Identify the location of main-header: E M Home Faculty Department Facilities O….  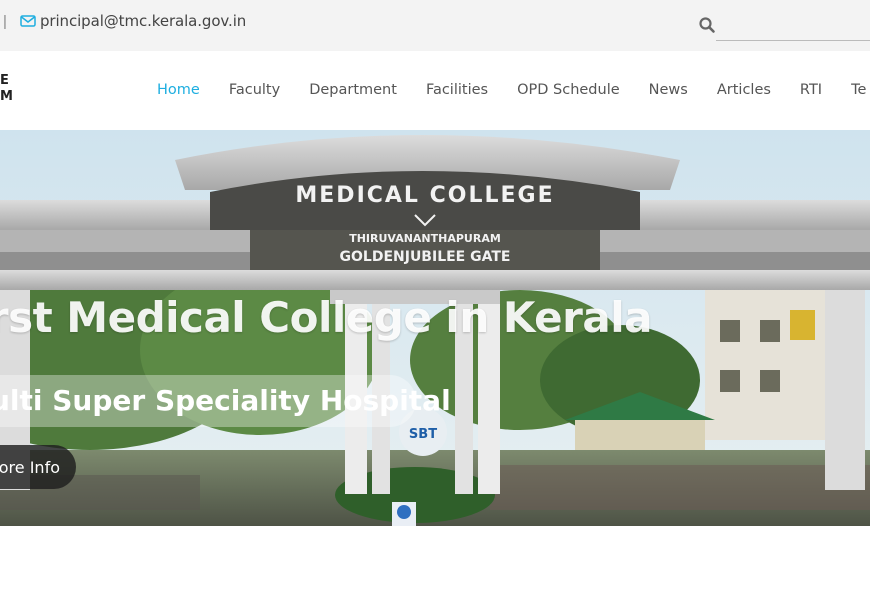
(435, 90).